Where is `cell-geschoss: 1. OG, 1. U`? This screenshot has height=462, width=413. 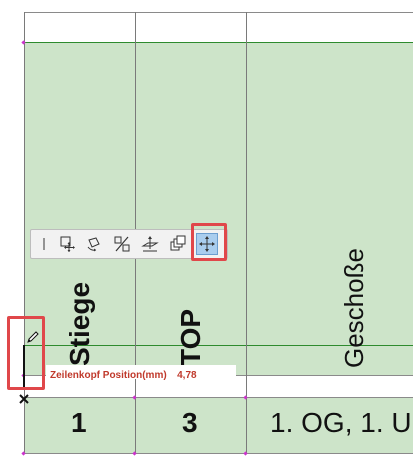 cell-geschoss: 1. OG, 1. U is located at coordinates (341, 422).